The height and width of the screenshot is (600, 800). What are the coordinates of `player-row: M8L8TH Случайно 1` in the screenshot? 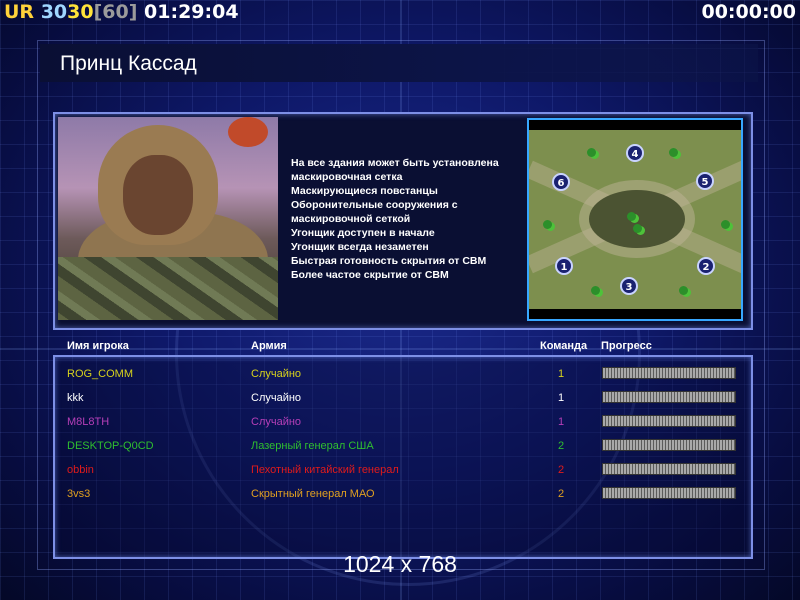 It's located at (400, 422).